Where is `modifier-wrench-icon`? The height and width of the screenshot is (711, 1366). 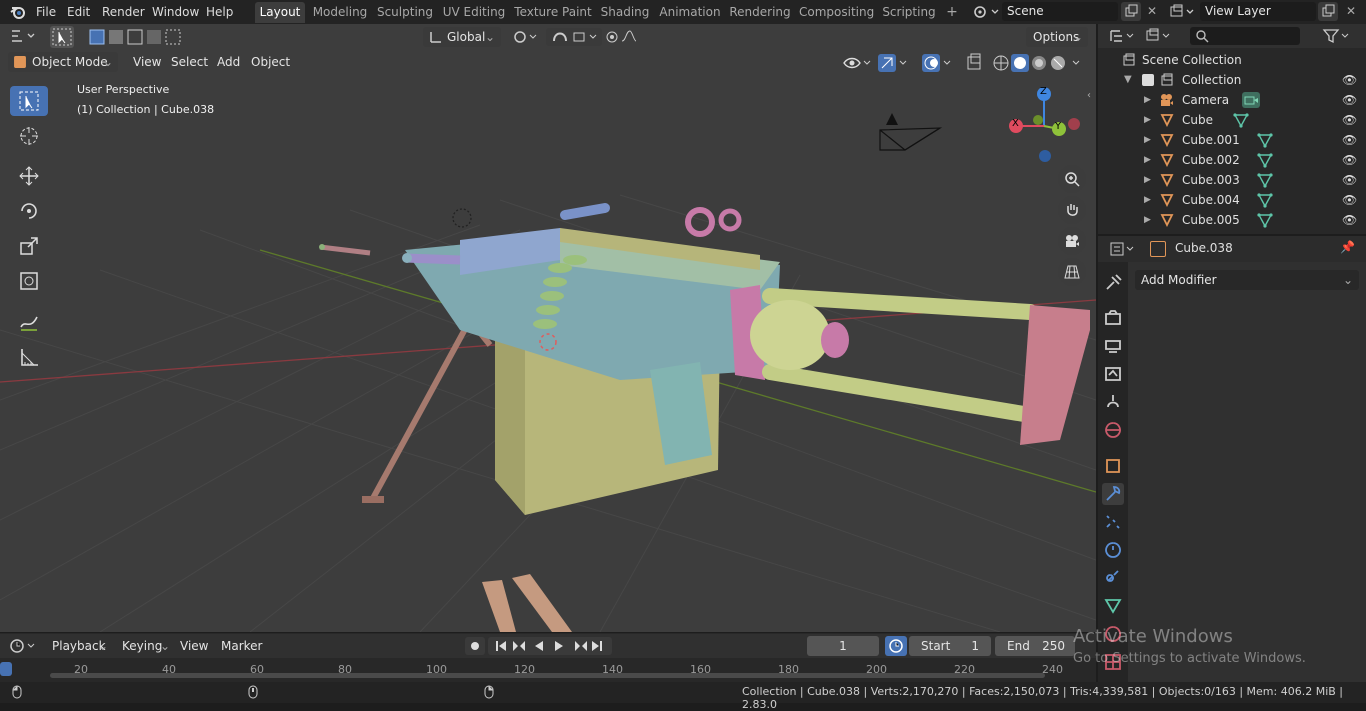 modifier-wrench-icon is located at coordinates (1113, 494).